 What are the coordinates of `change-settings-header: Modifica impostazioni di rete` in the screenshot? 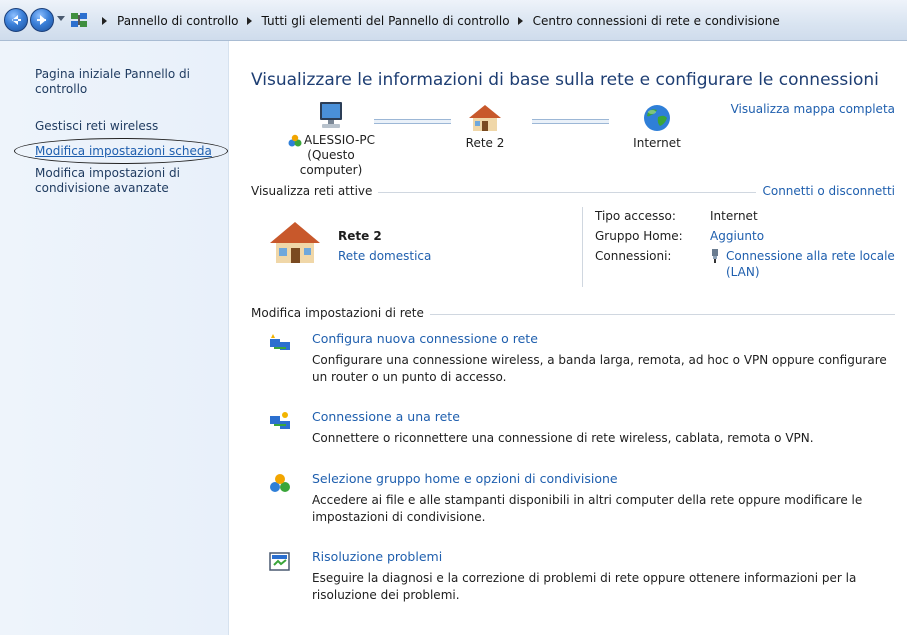 It's located at (573, 314).